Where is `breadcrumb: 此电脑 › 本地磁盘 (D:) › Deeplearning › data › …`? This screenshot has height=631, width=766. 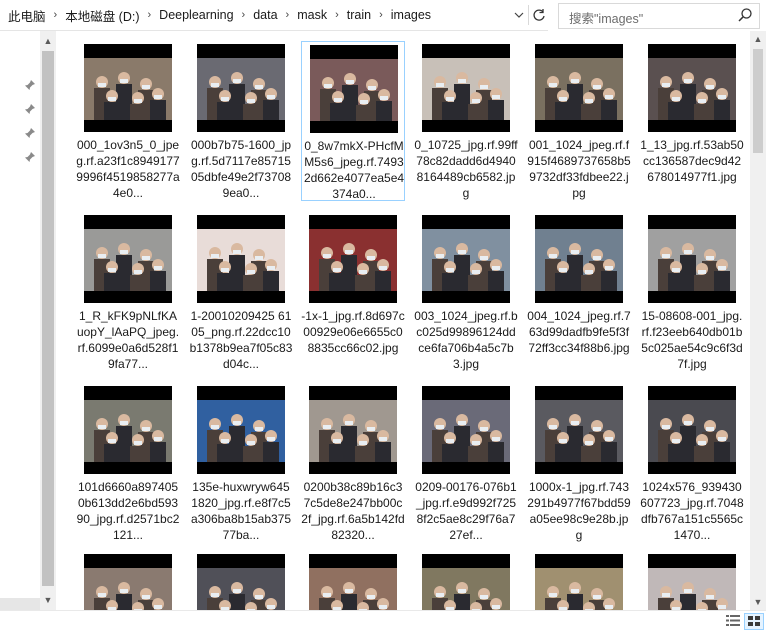 breadcrumb: 此电脑 › 本地磁盘 (D:) › Deeplearning › data › … is located at coordinates (219, 15).